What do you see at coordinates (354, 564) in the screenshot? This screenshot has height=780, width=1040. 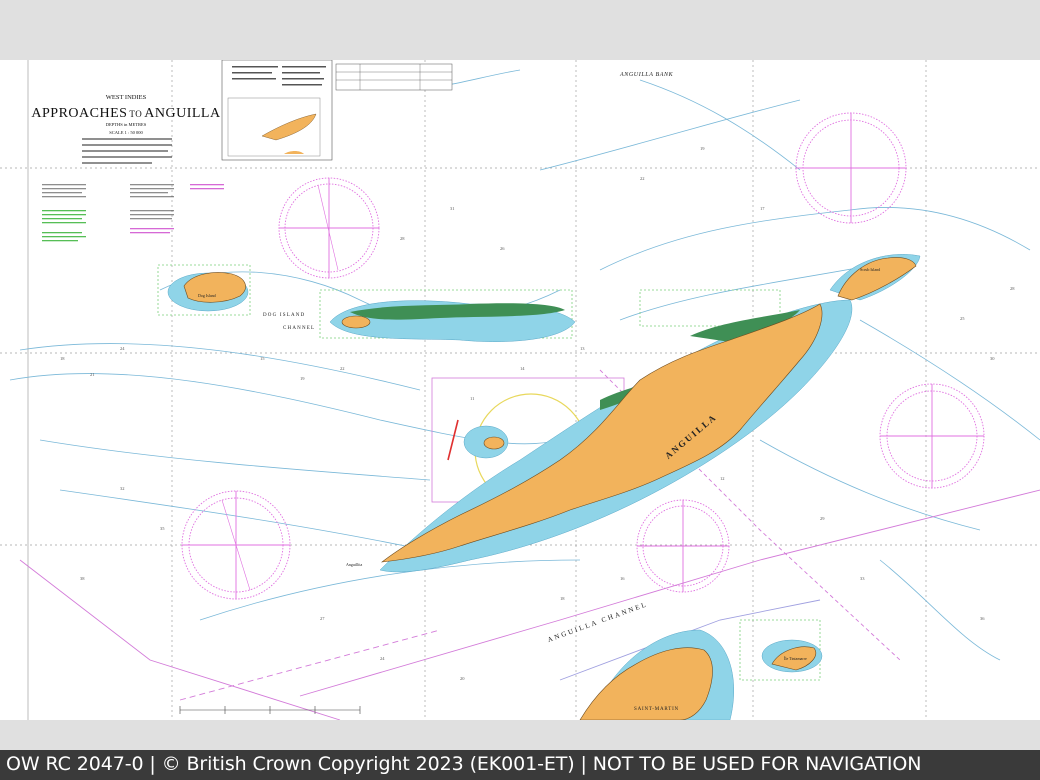 I see `label-anguillita: Anguillita` at bounding box center [354, 564].